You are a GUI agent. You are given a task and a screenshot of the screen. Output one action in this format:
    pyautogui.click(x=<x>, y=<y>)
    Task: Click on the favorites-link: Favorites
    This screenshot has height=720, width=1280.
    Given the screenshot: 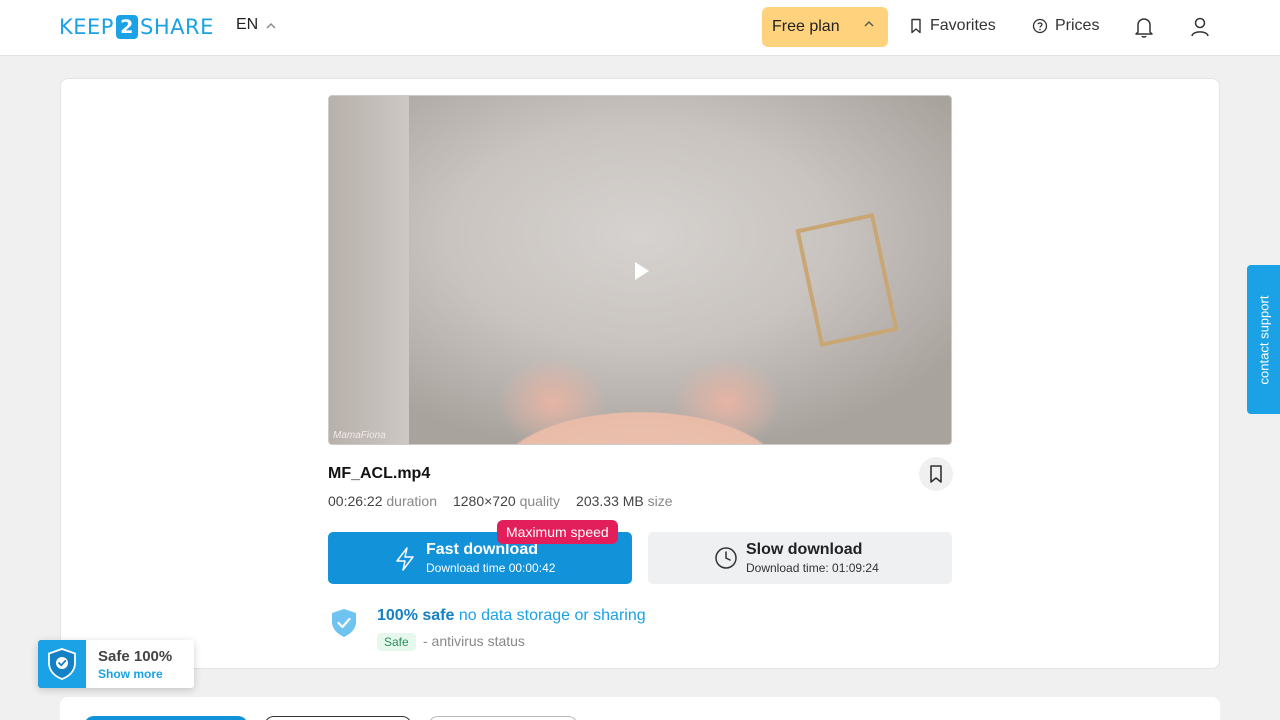 What is the action you would take?
    pyautogui.click(x=952, y=26)
    